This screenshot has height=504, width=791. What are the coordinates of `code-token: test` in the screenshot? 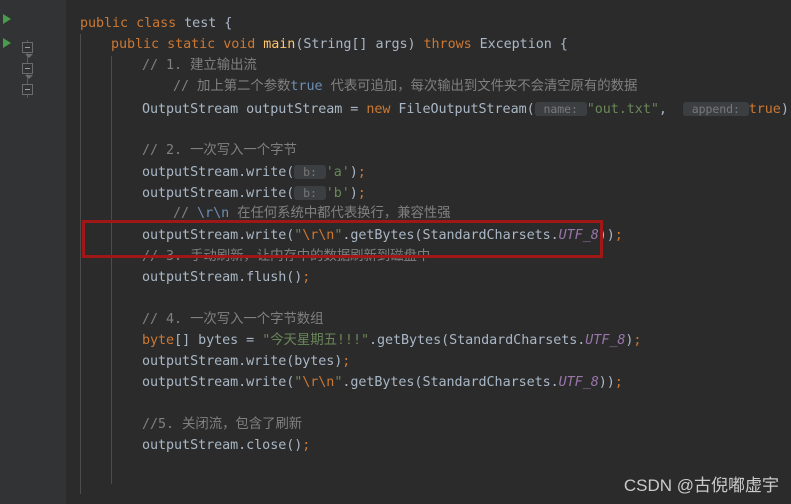 It's located at (200, 23).